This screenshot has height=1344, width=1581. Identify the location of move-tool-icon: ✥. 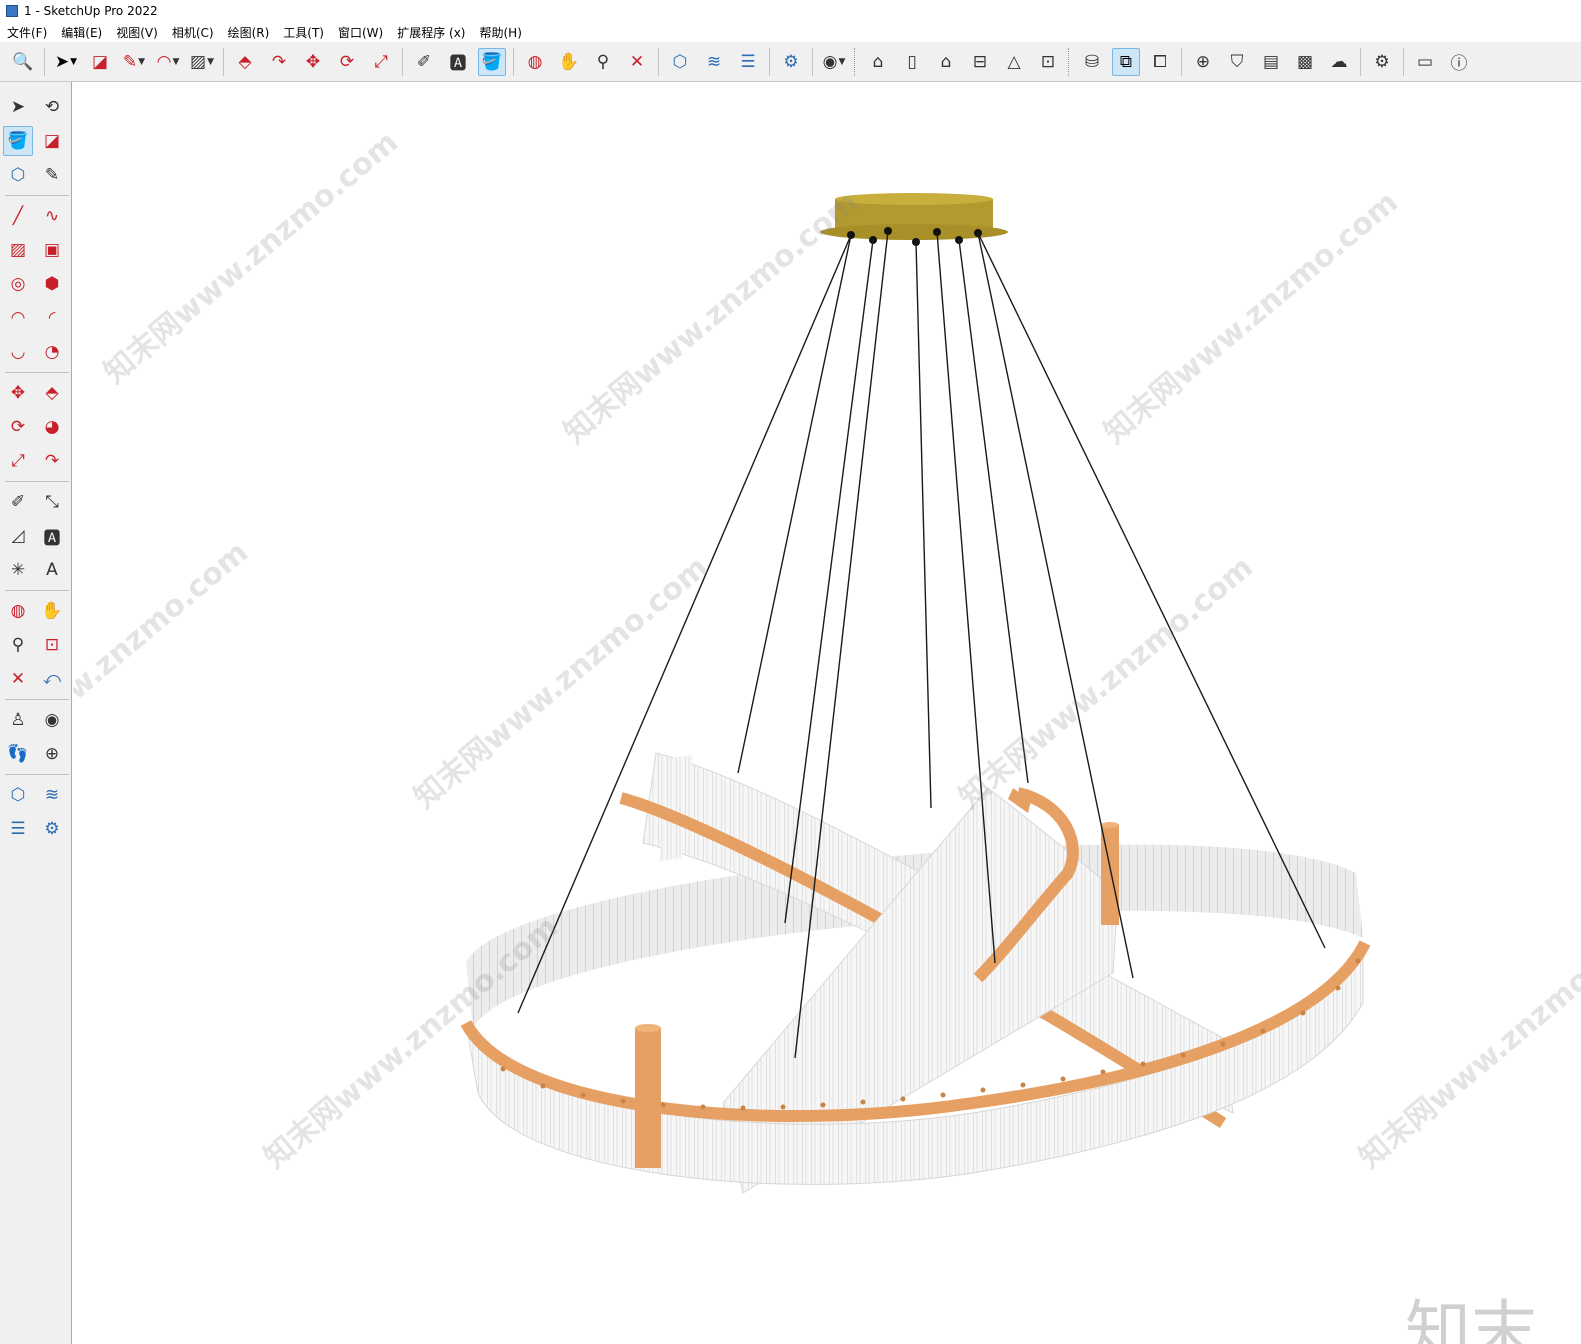
(18, 393).